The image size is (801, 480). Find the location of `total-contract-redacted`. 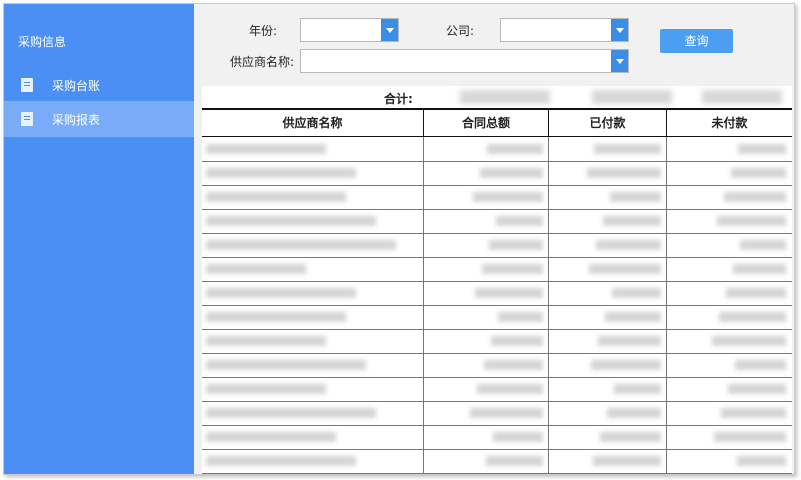

total-contract-redacted is located at coordinates (505, 97).